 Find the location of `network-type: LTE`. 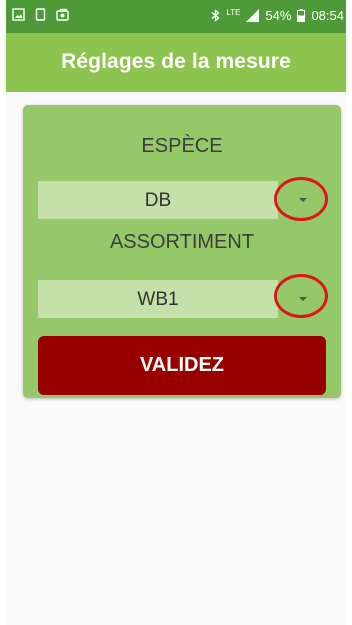

network-type: LTE is located at coordinates (233, 12).